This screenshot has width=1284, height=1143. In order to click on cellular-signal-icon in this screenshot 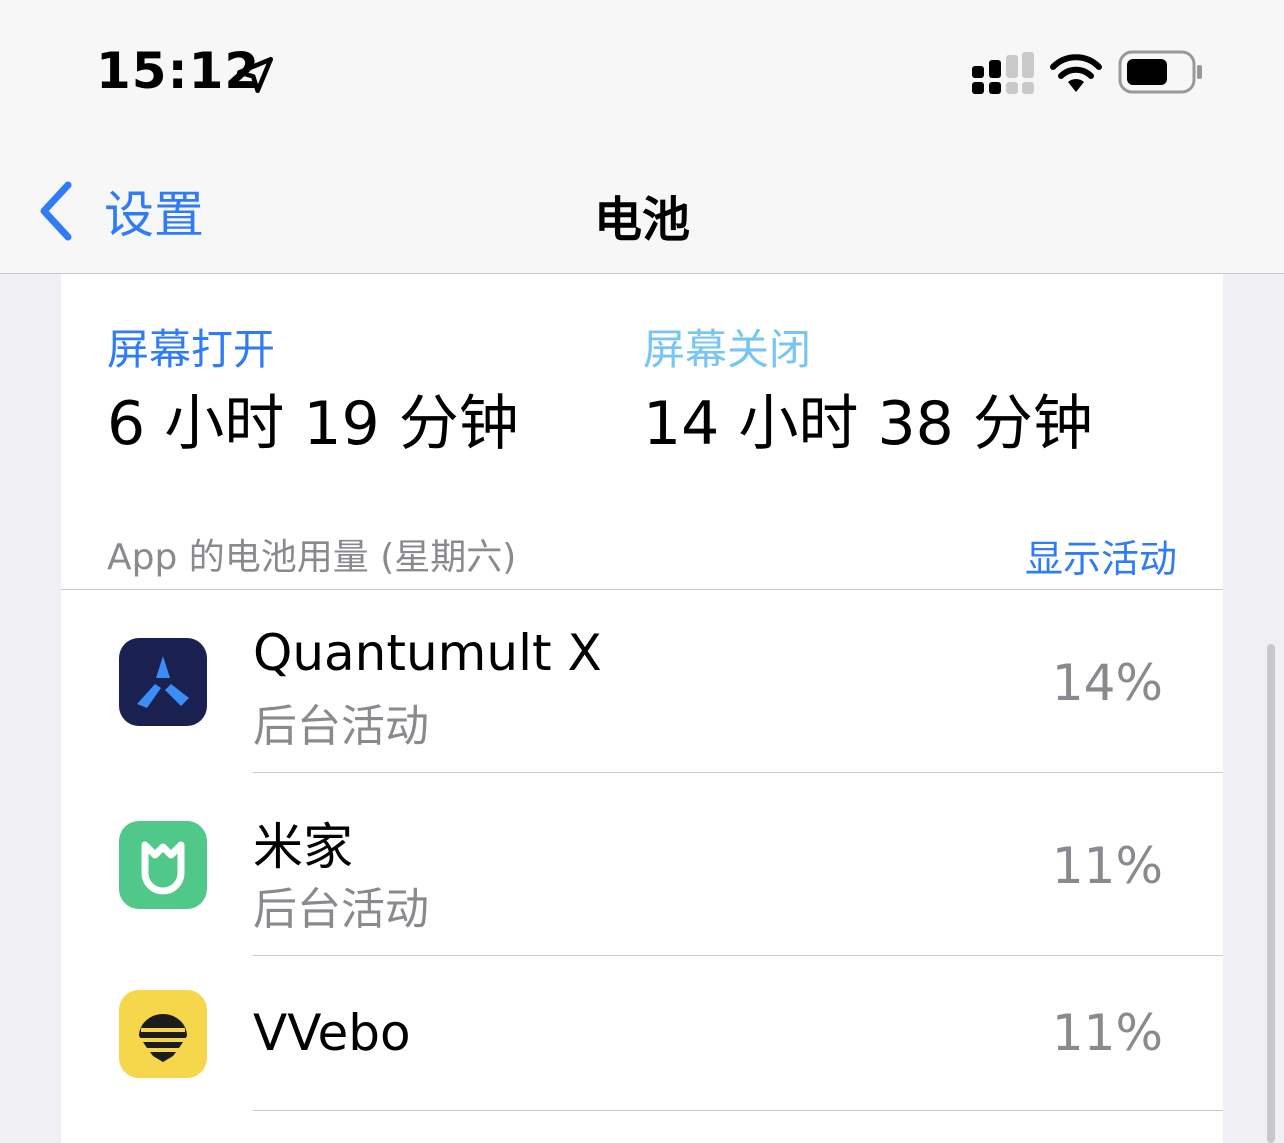, I will do `click(1003, 73)`.